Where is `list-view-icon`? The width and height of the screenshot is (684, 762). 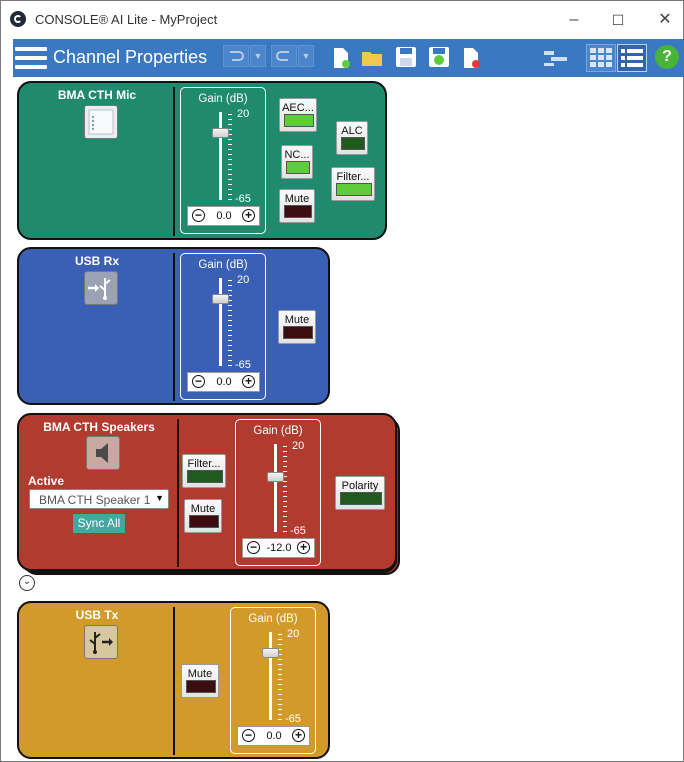
list-view-icon is located at coordinates (632, 58).